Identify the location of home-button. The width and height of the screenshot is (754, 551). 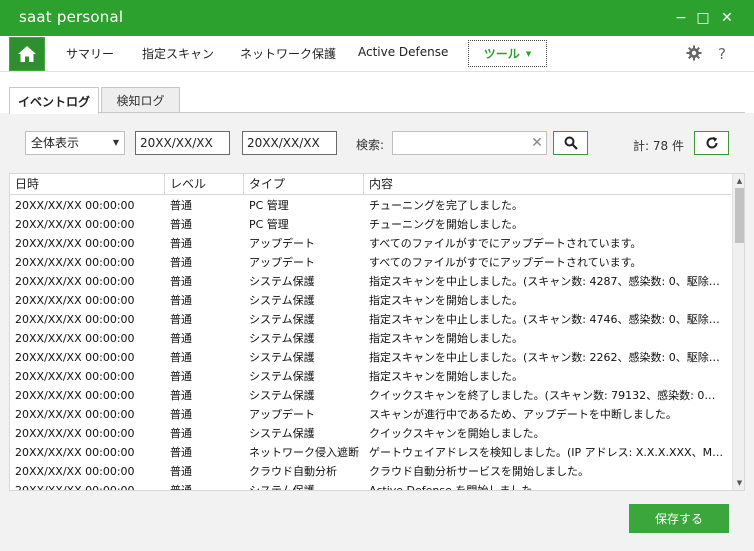
(27, 54).